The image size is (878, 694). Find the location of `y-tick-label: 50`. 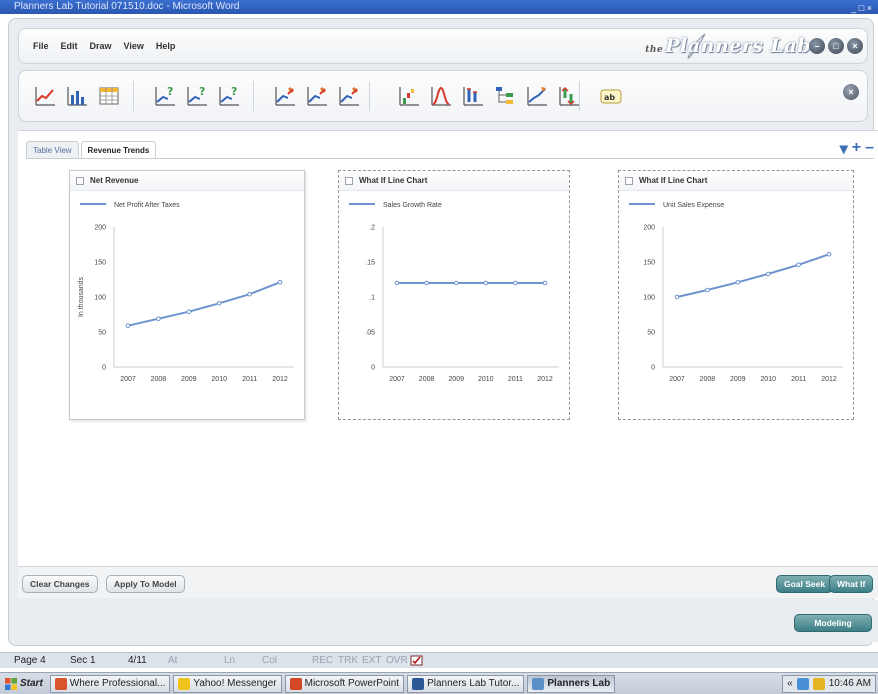

y-tick-label: 50 is located at coordinates (102, 333).